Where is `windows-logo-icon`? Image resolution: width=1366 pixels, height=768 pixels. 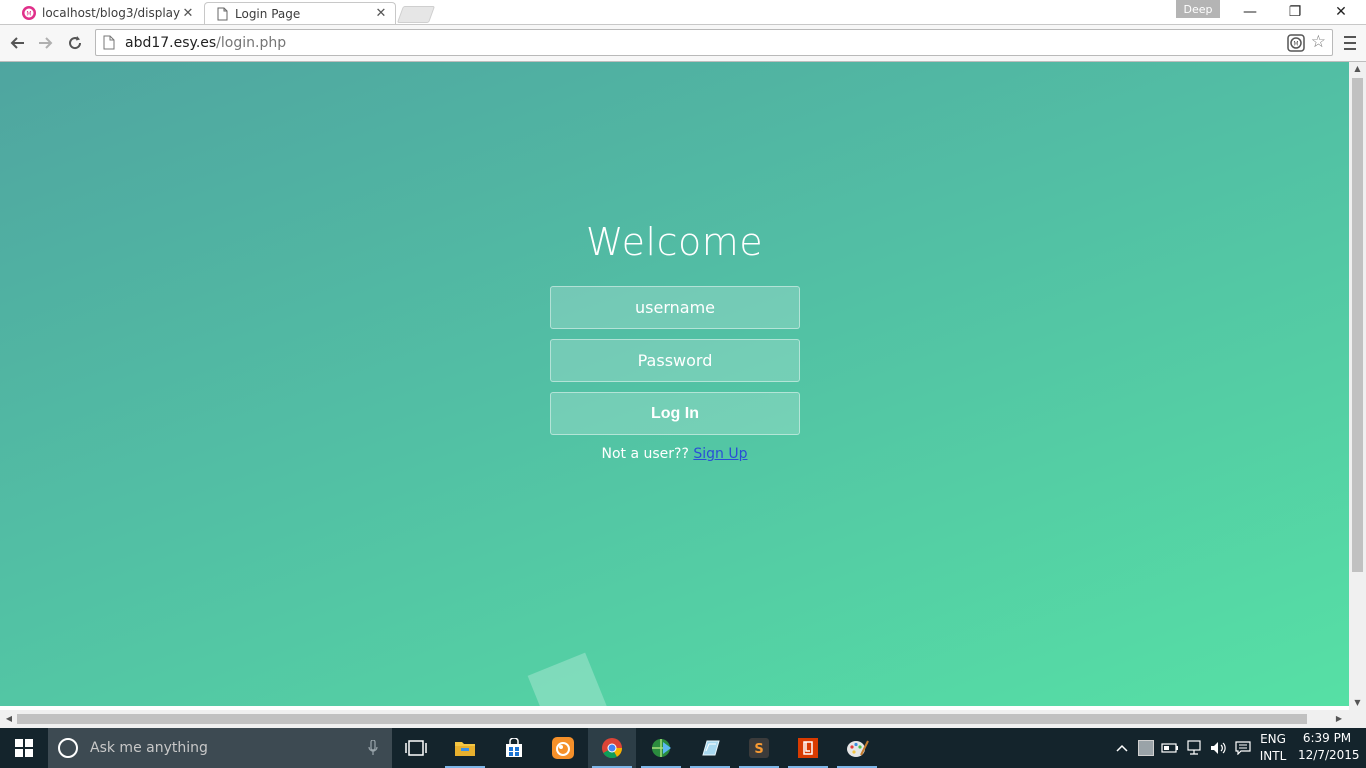
windows-logo-icon is located at coordinates (24, 748).